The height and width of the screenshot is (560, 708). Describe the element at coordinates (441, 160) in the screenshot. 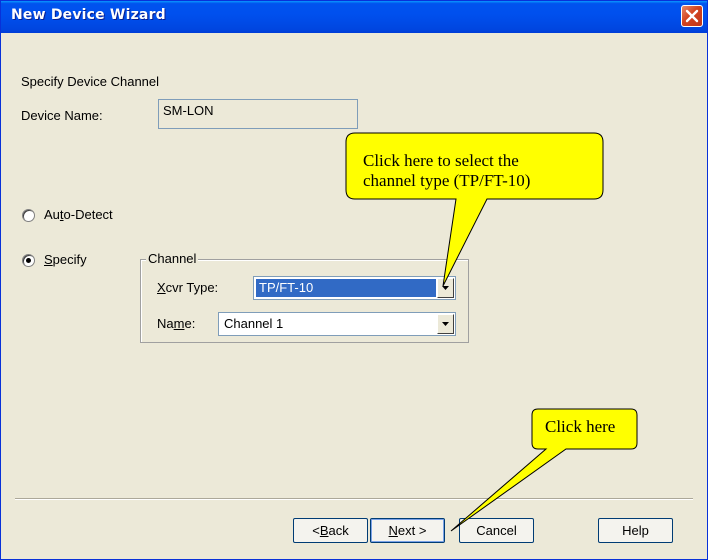

I see `xcvr-callout-line1: Click here to select the` at that location.